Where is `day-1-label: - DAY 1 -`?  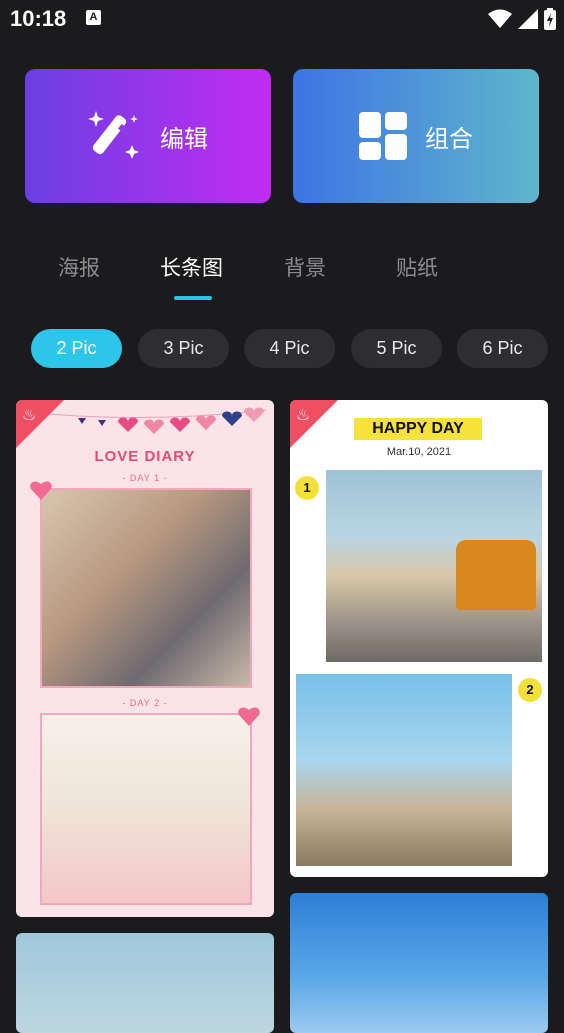
day-1-label: - DAY 1 - is located at coordinates (145, 478).